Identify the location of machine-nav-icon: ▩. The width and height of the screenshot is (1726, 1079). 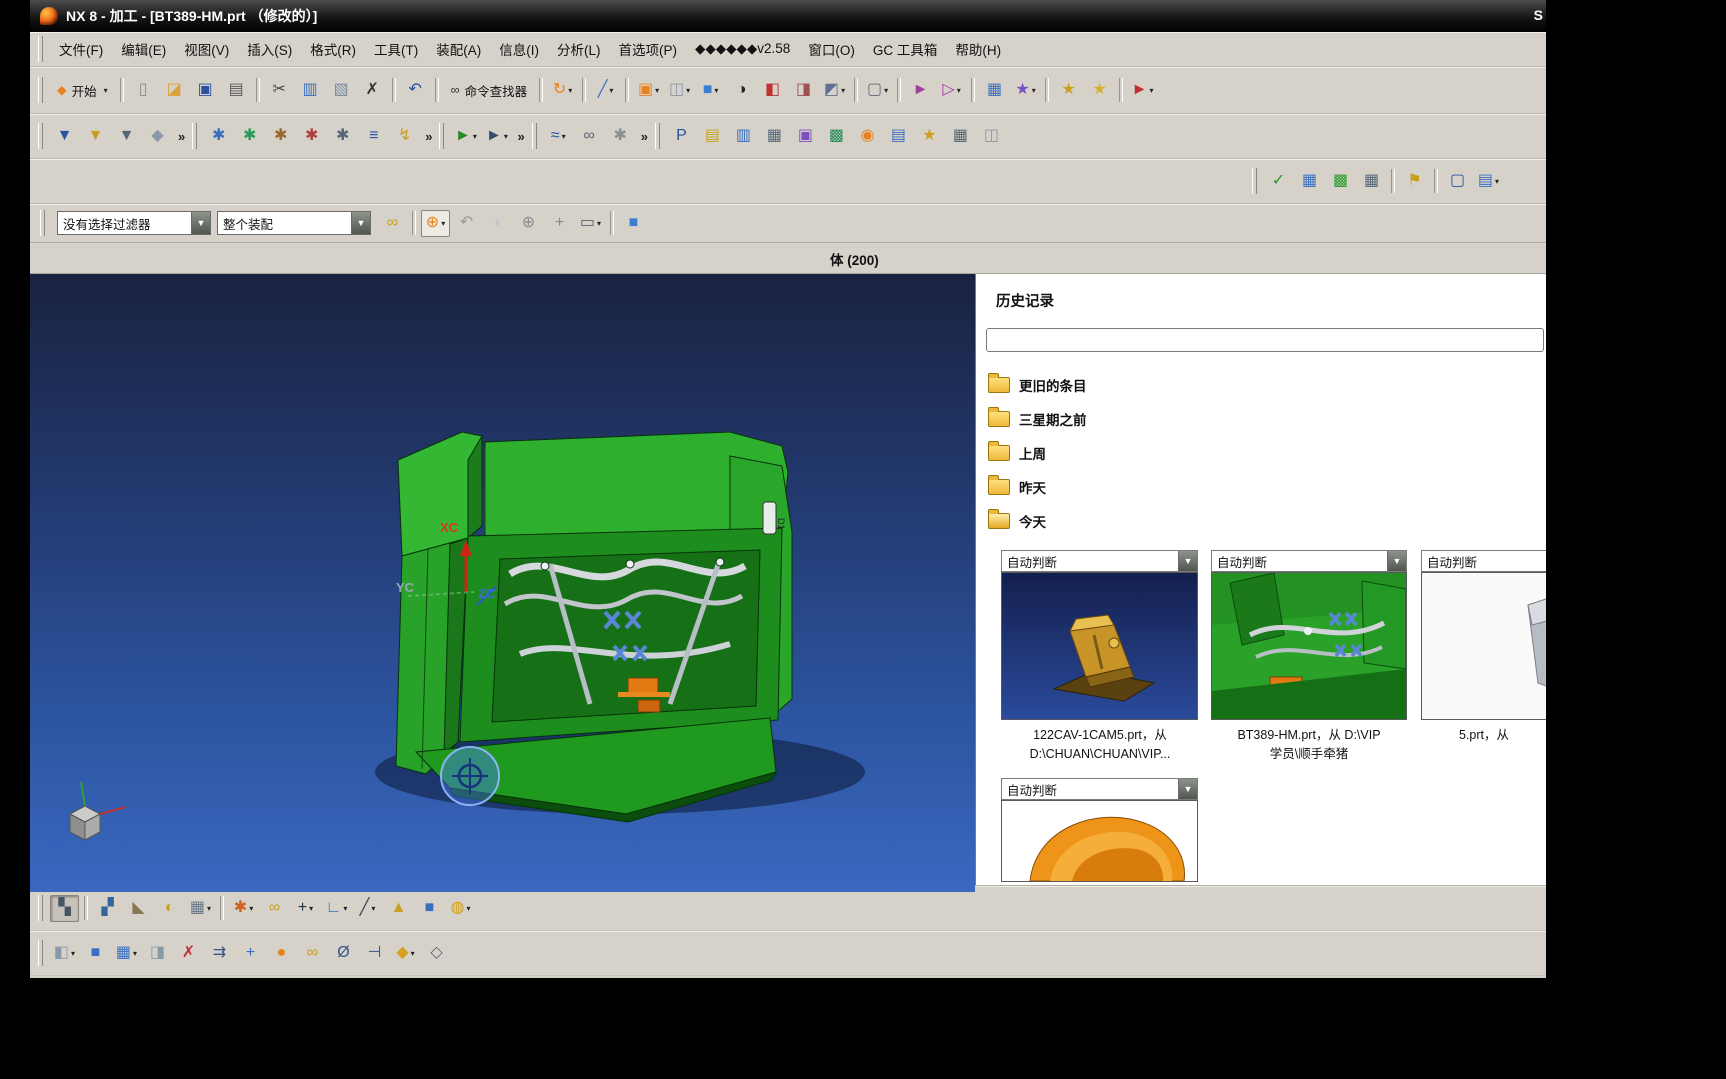
(836, 136).